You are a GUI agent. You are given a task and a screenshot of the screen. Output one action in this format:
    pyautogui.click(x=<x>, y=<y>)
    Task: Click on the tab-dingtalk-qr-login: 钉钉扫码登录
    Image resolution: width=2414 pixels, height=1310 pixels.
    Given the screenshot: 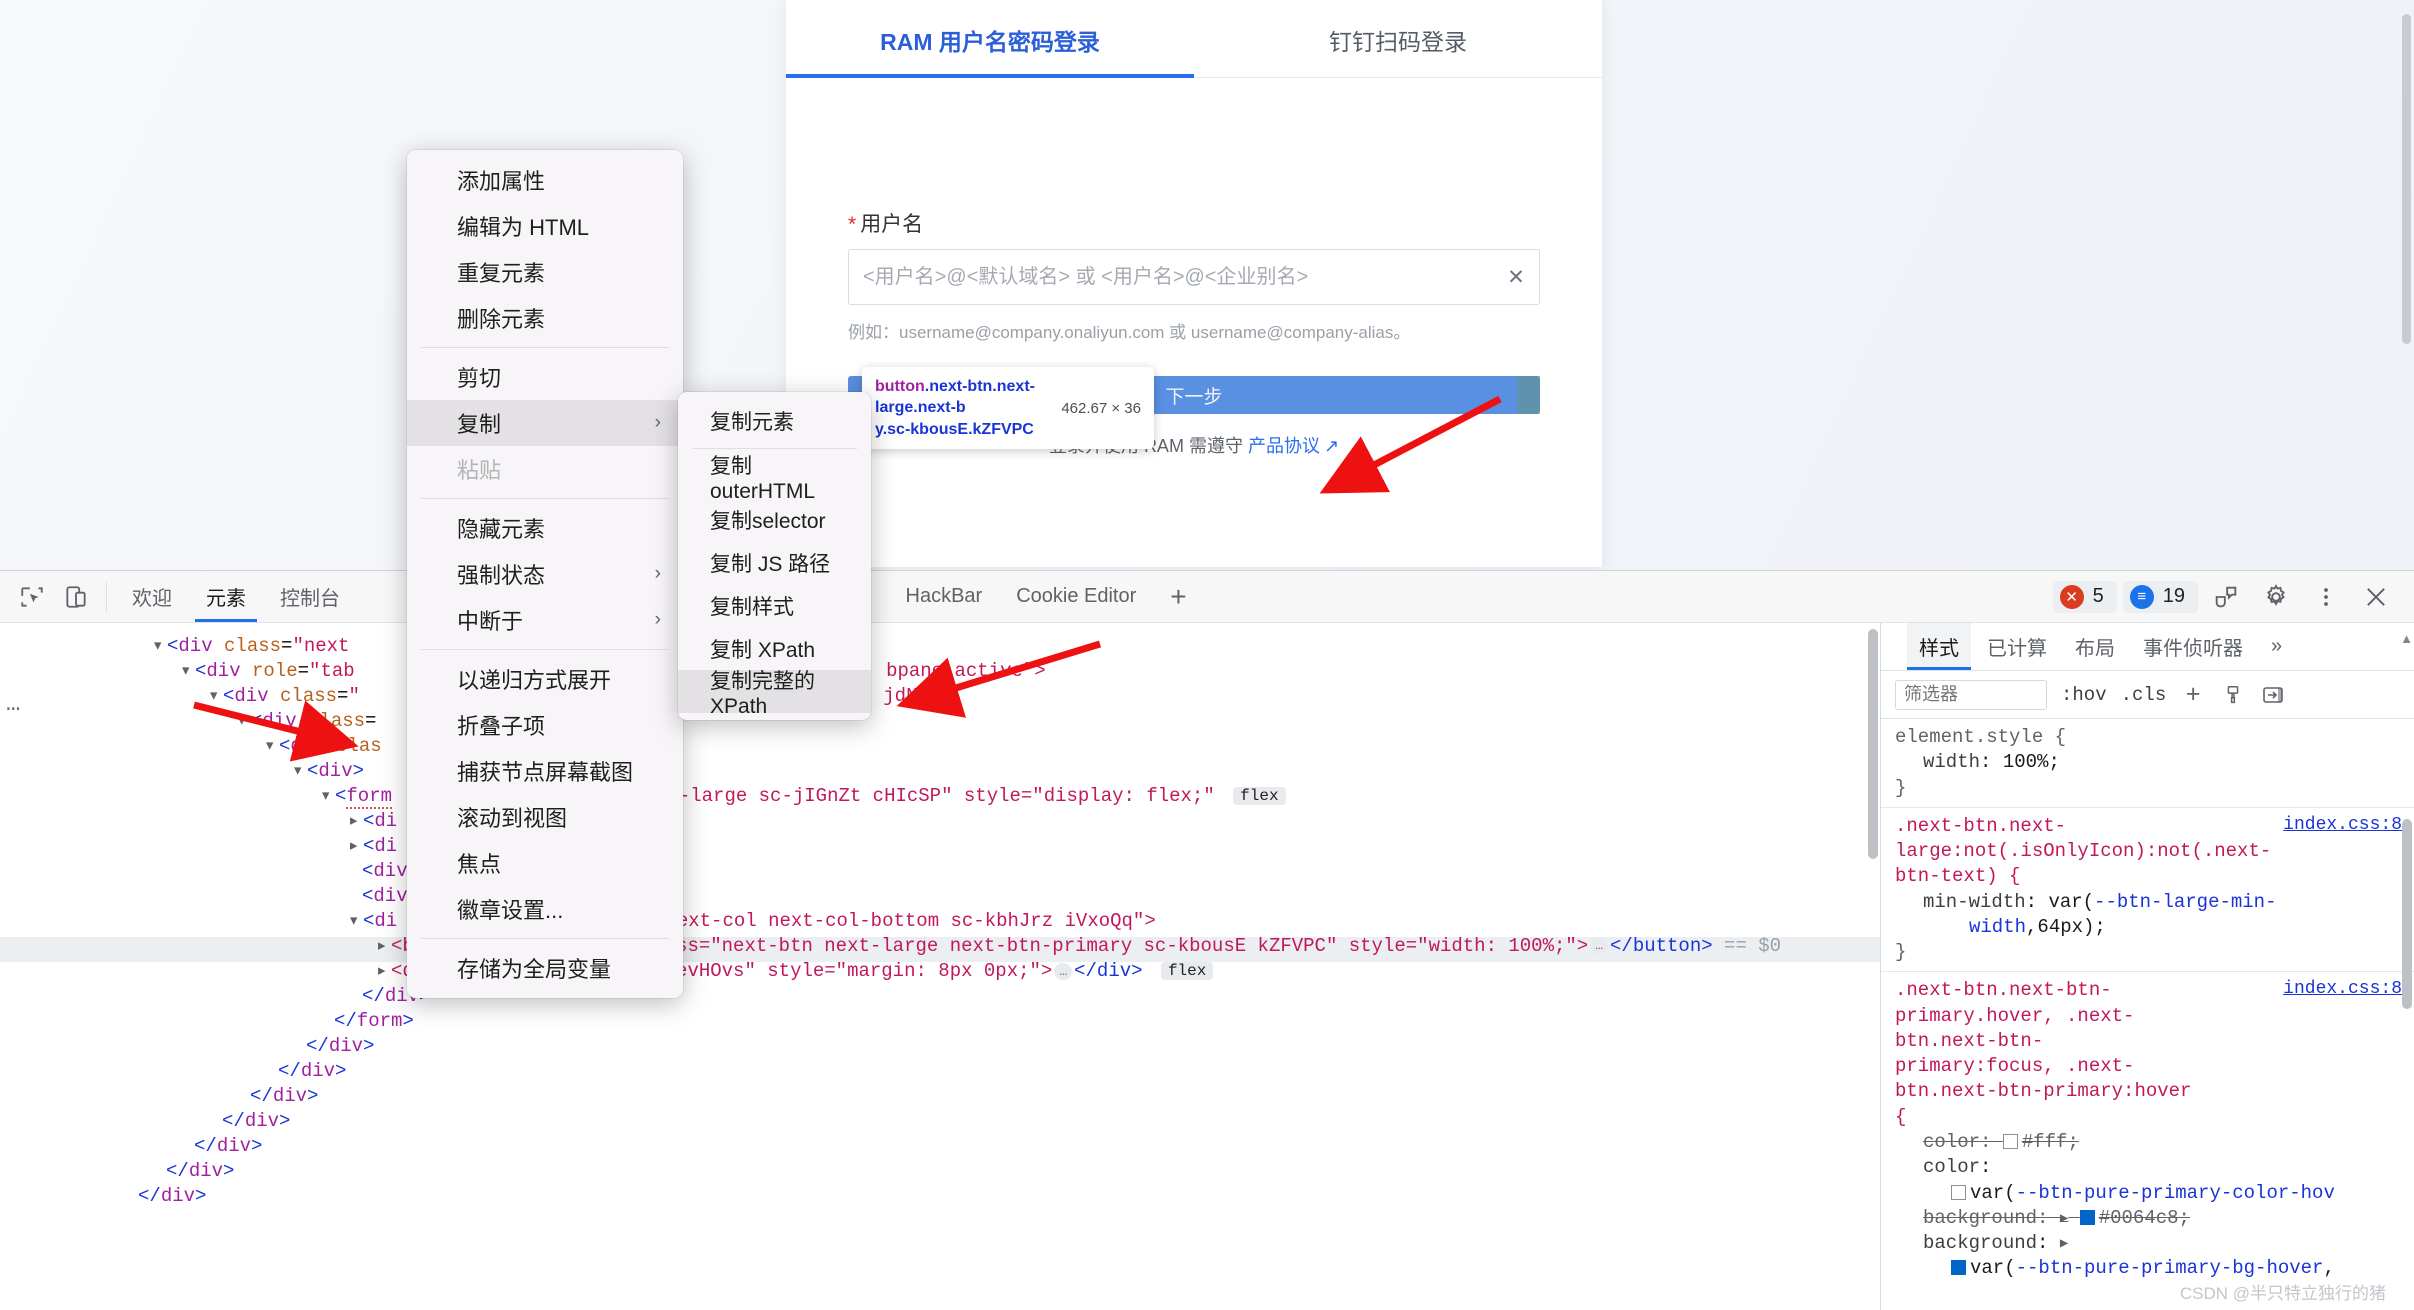 What is the action you would take?
    pyautogui.click(x=1398, y=50)
    